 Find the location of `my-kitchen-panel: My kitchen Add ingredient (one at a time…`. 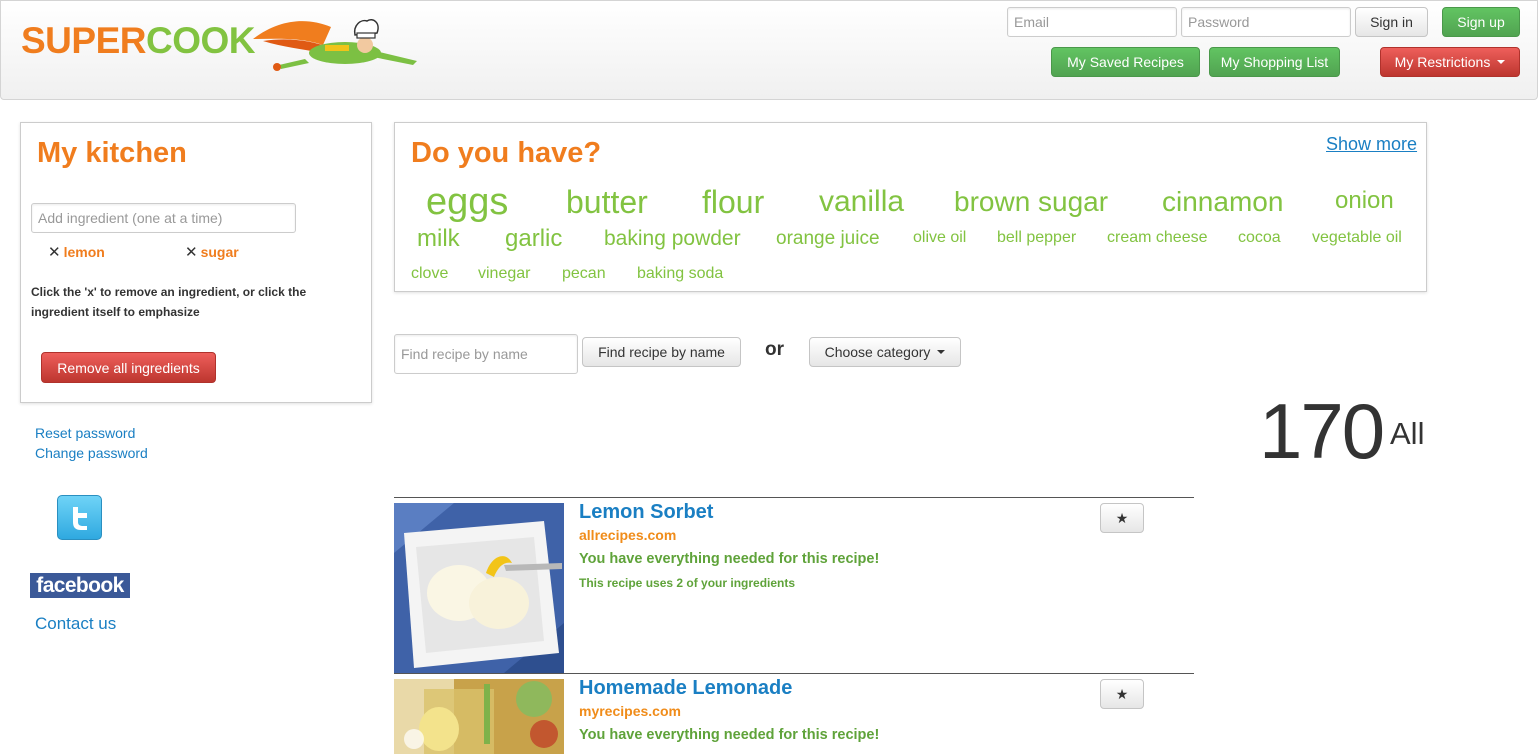

my-kitchen-panel: My kitchen Add ingredient (one at a time… is located at coordinates (196, 262).